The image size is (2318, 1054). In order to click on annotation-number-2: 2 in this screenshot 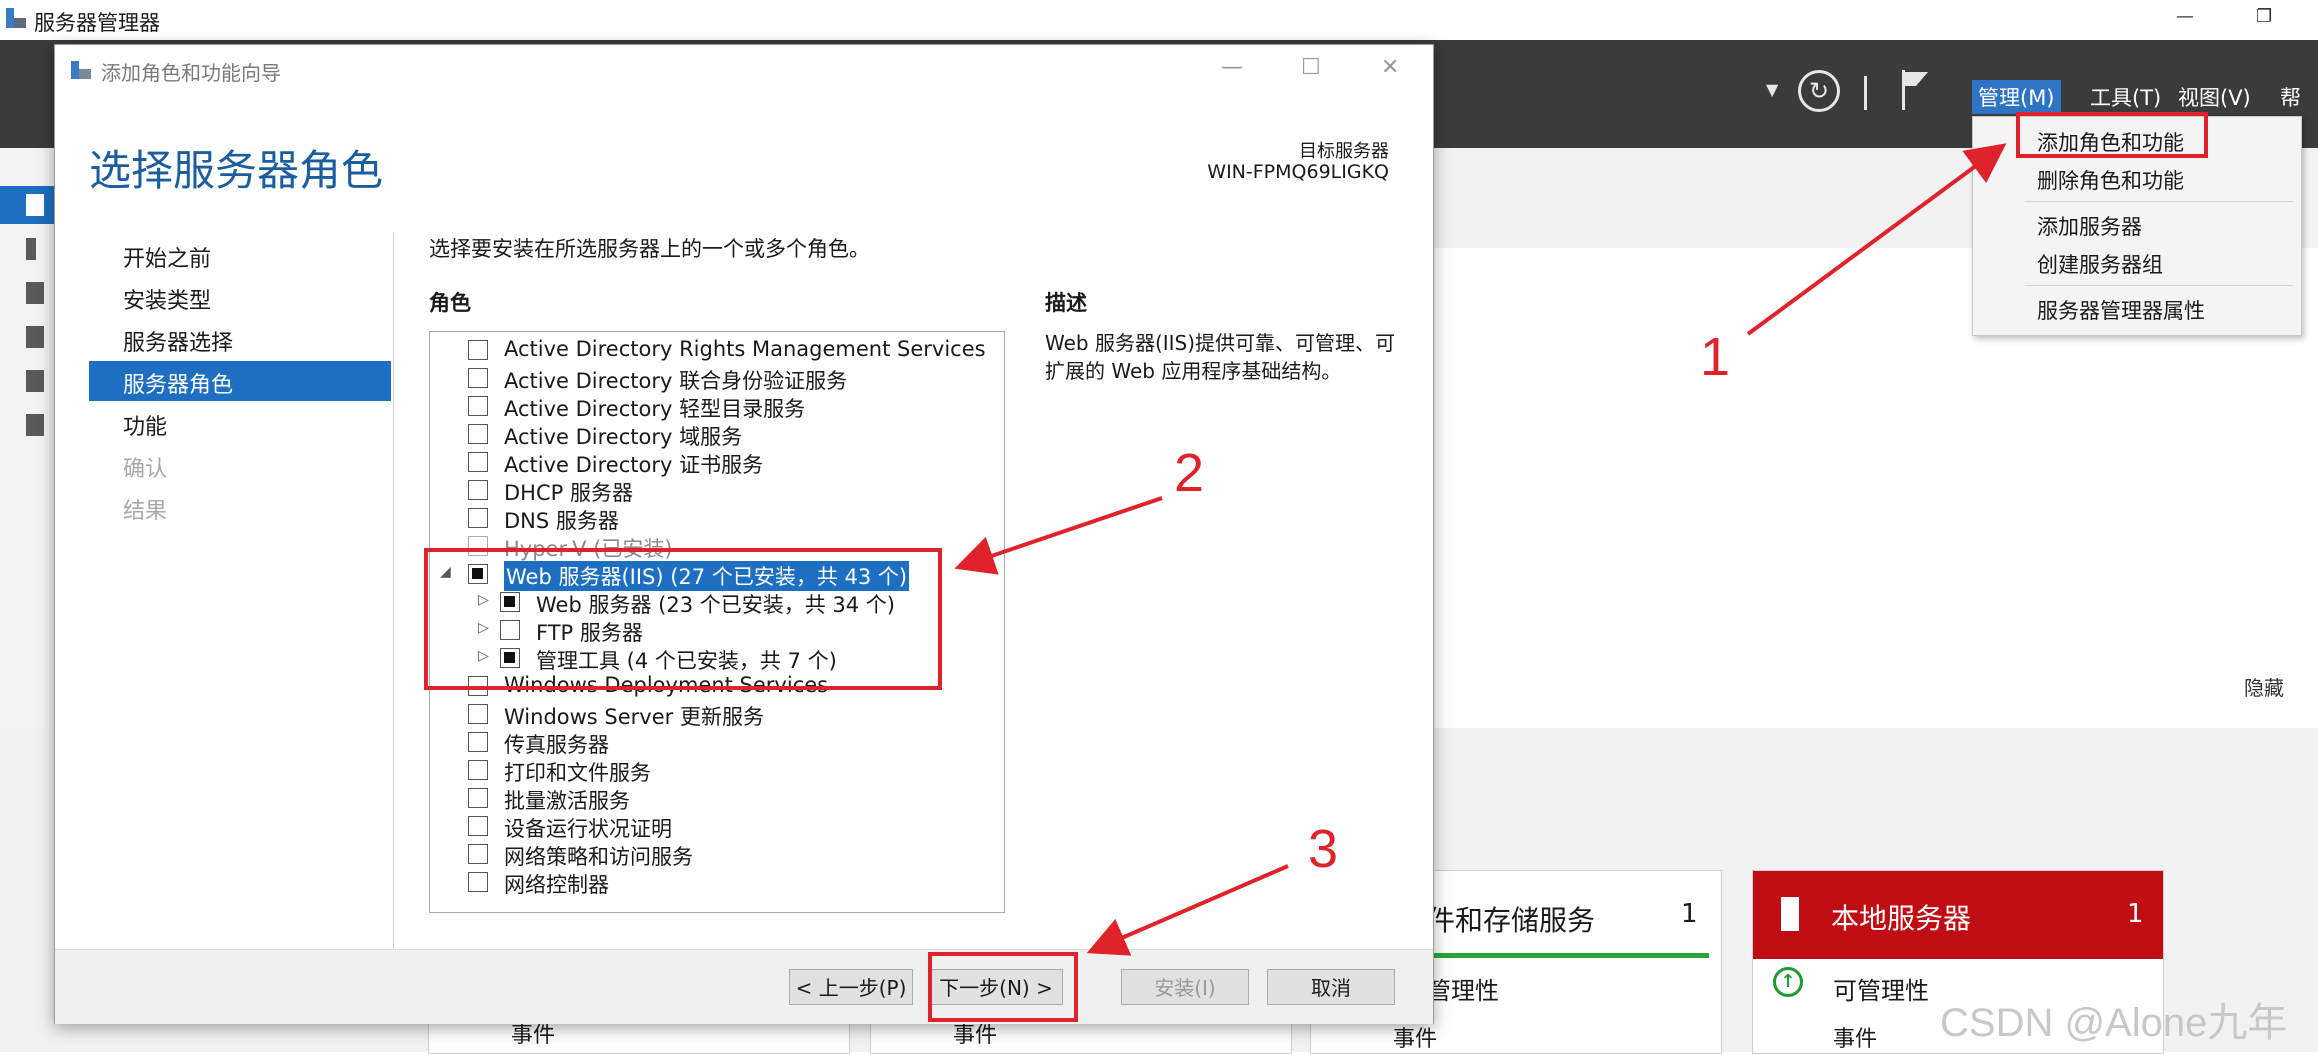, I will do `click(1189, 473)`.